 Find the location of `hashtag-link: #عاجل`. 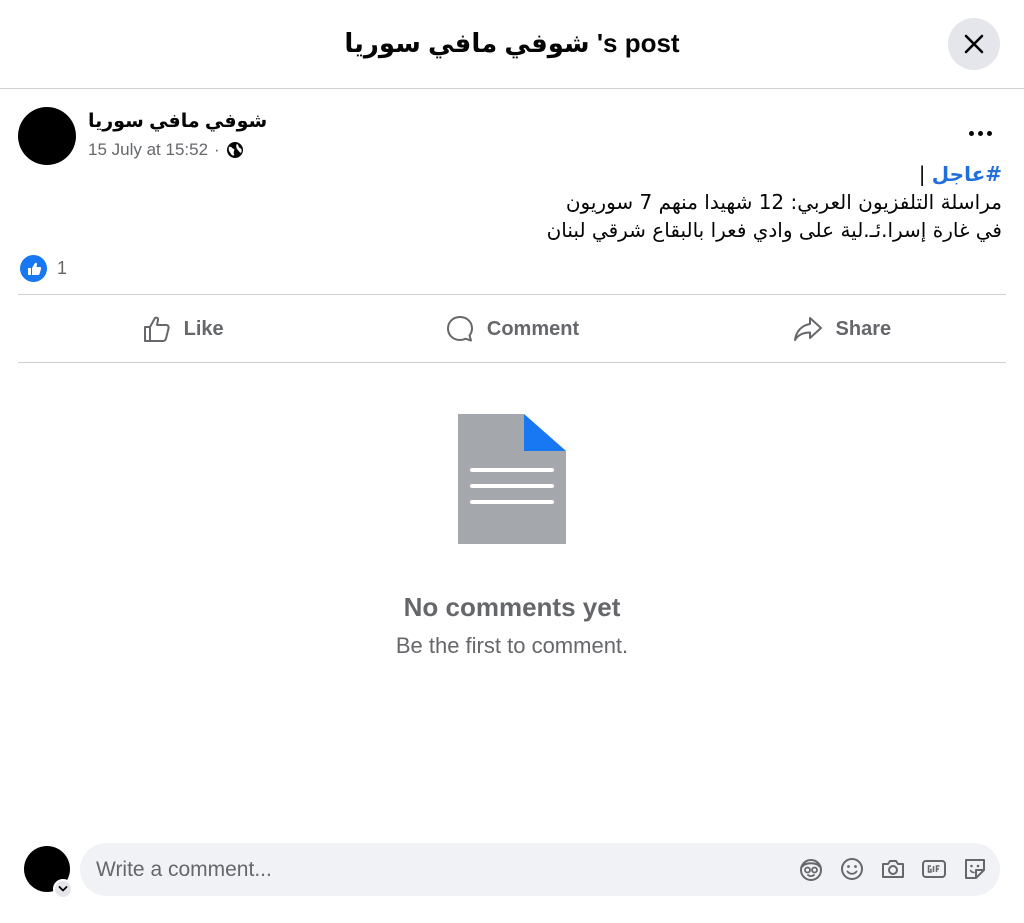

hashtag-link: #عاجل is located at coordinates (967, 174).